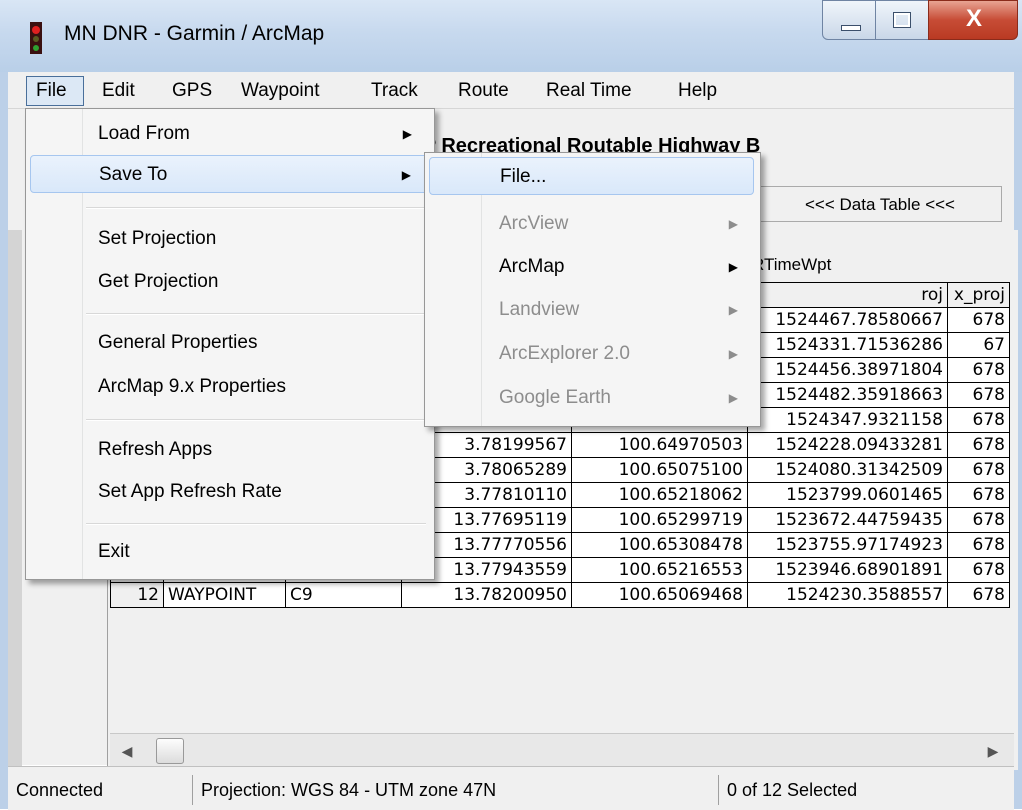  What do you see at coordinates (229, 174) in the screenshot?
I see `menu-item-save-to: Save To ▶` at bounding box center [229, 174].